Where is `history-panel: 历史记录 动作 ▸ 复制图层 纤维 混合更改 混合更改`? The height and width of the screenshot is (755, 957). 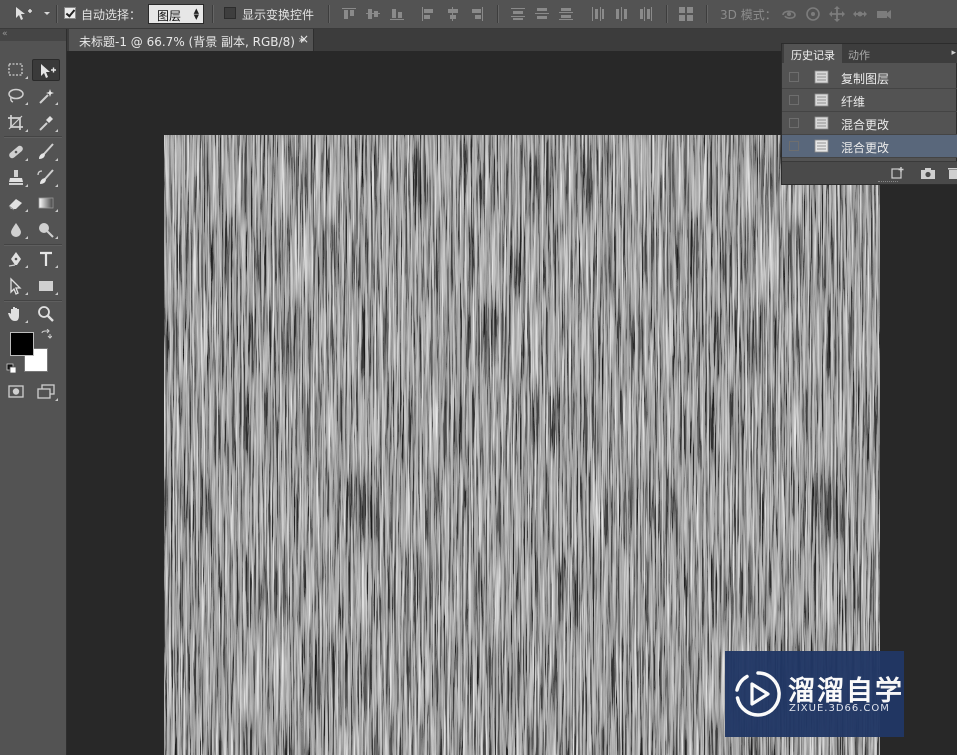
history-panel: 历史记录 动作 ▸ 复制图层 纤维 混合更改 混合更改 is located at coordinates (869, 114).